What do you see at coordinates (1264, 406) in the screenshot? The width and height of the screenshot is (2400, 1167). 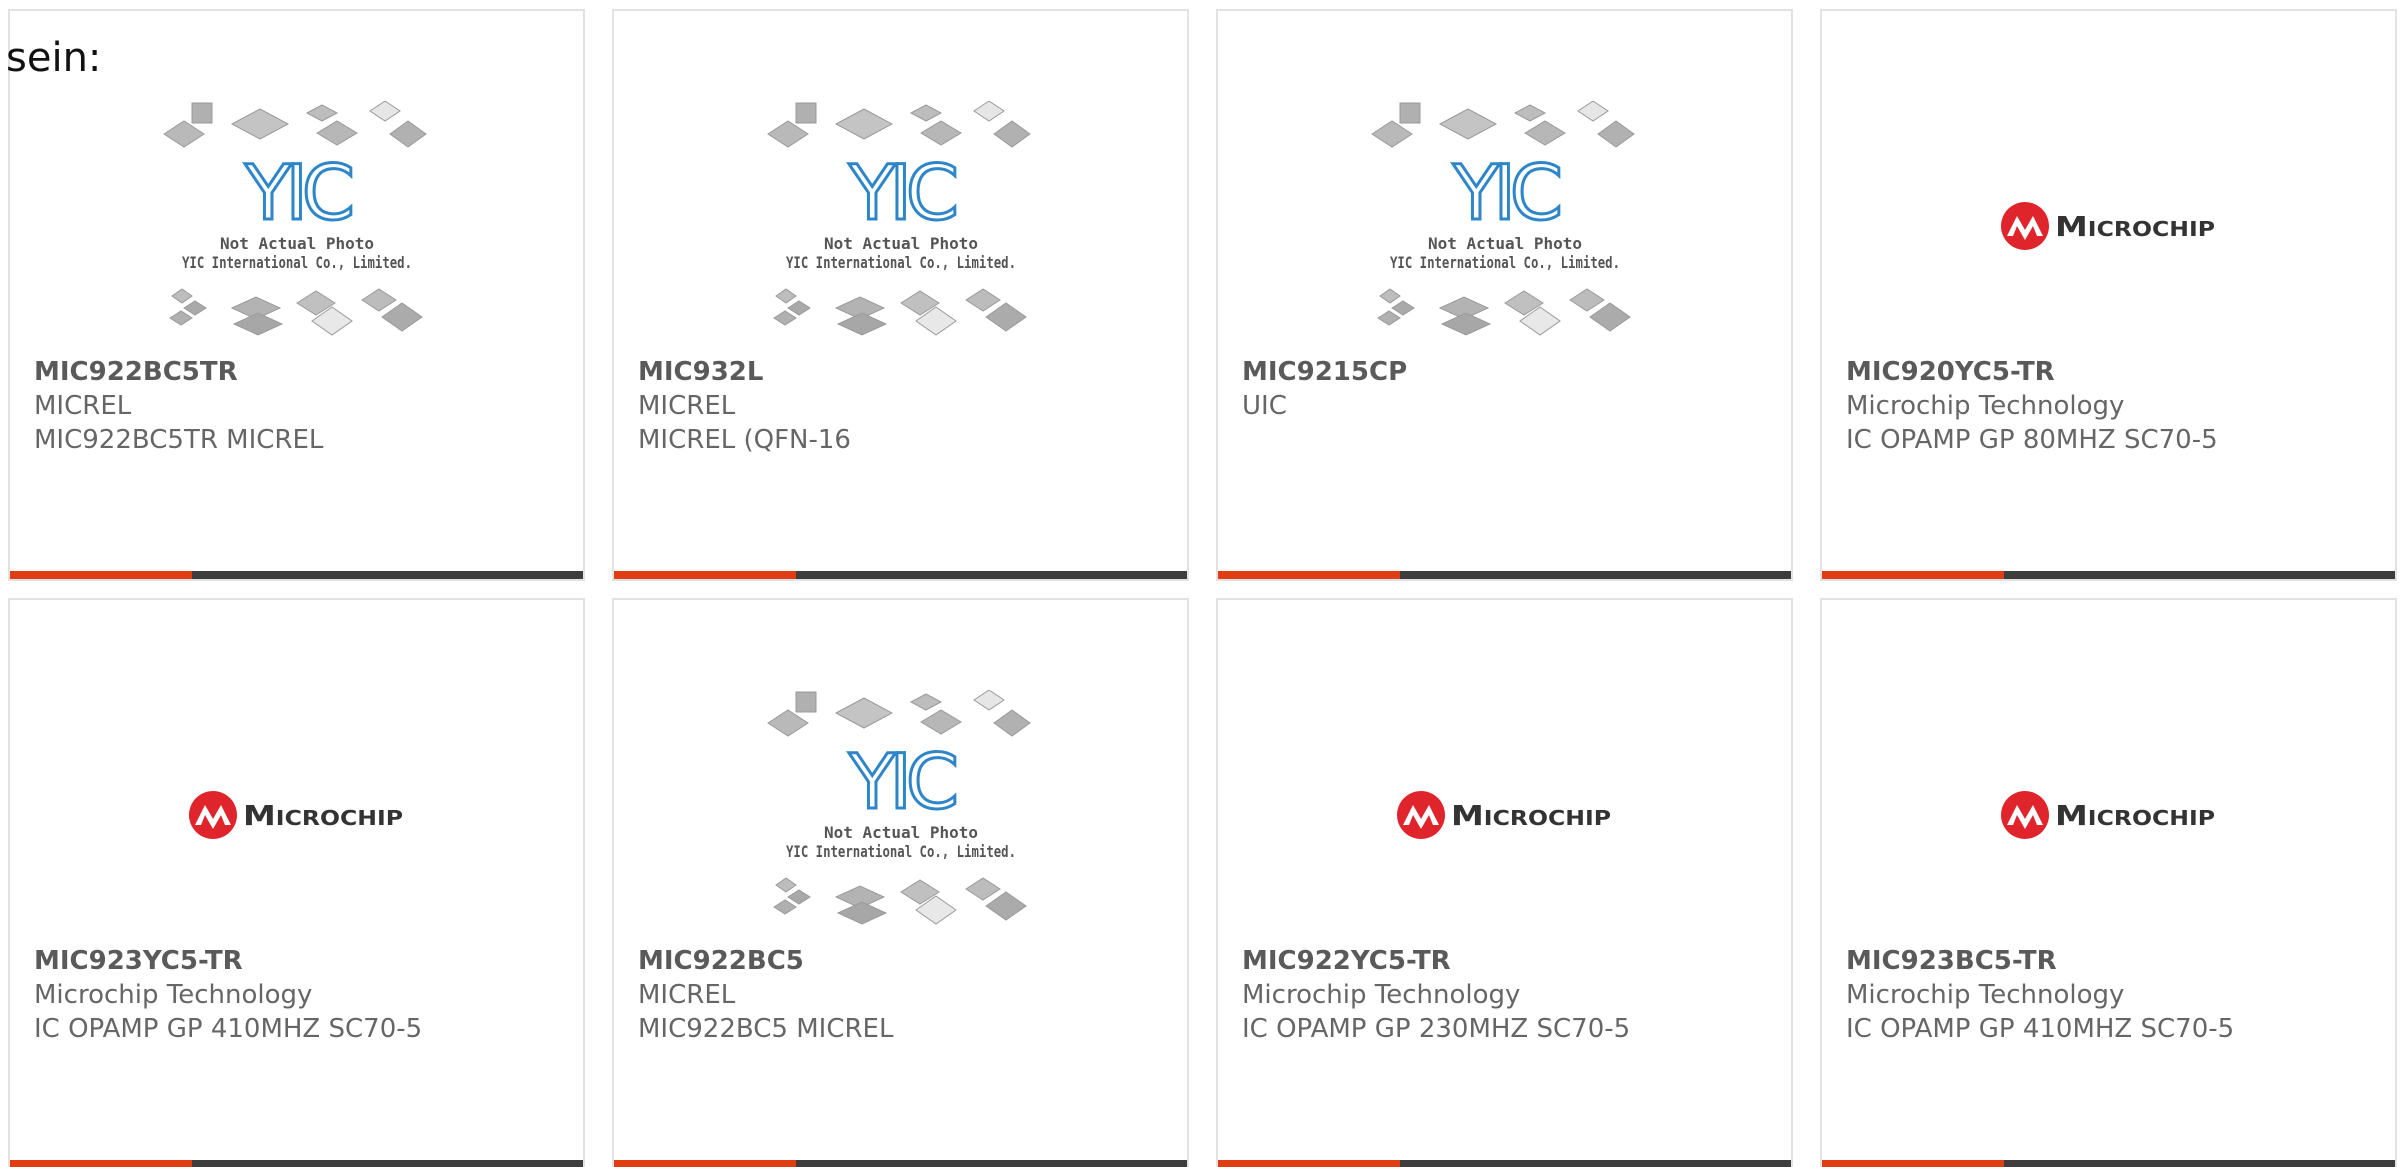 I see `product-manufacturer: UIC` at bounding box center [1264, 406].